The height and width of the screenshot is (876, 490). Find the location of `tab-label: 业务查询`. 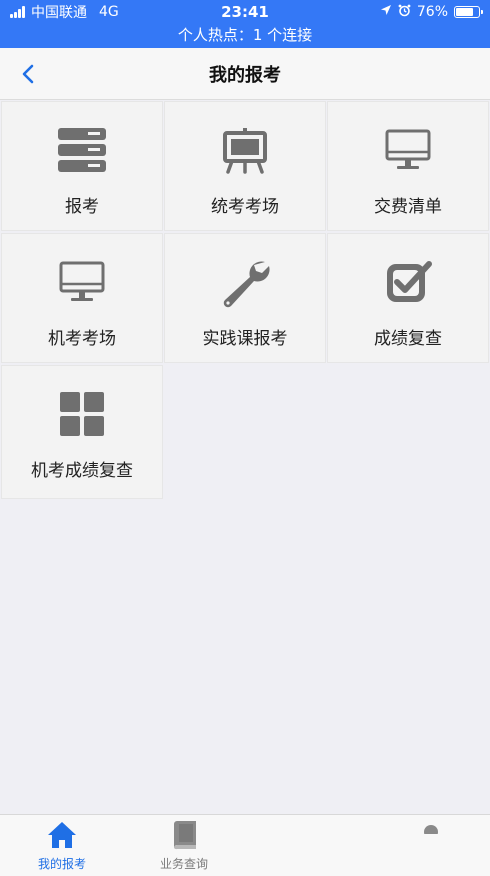

tab-label: 业务查询 is located at coordinates (183, 864).